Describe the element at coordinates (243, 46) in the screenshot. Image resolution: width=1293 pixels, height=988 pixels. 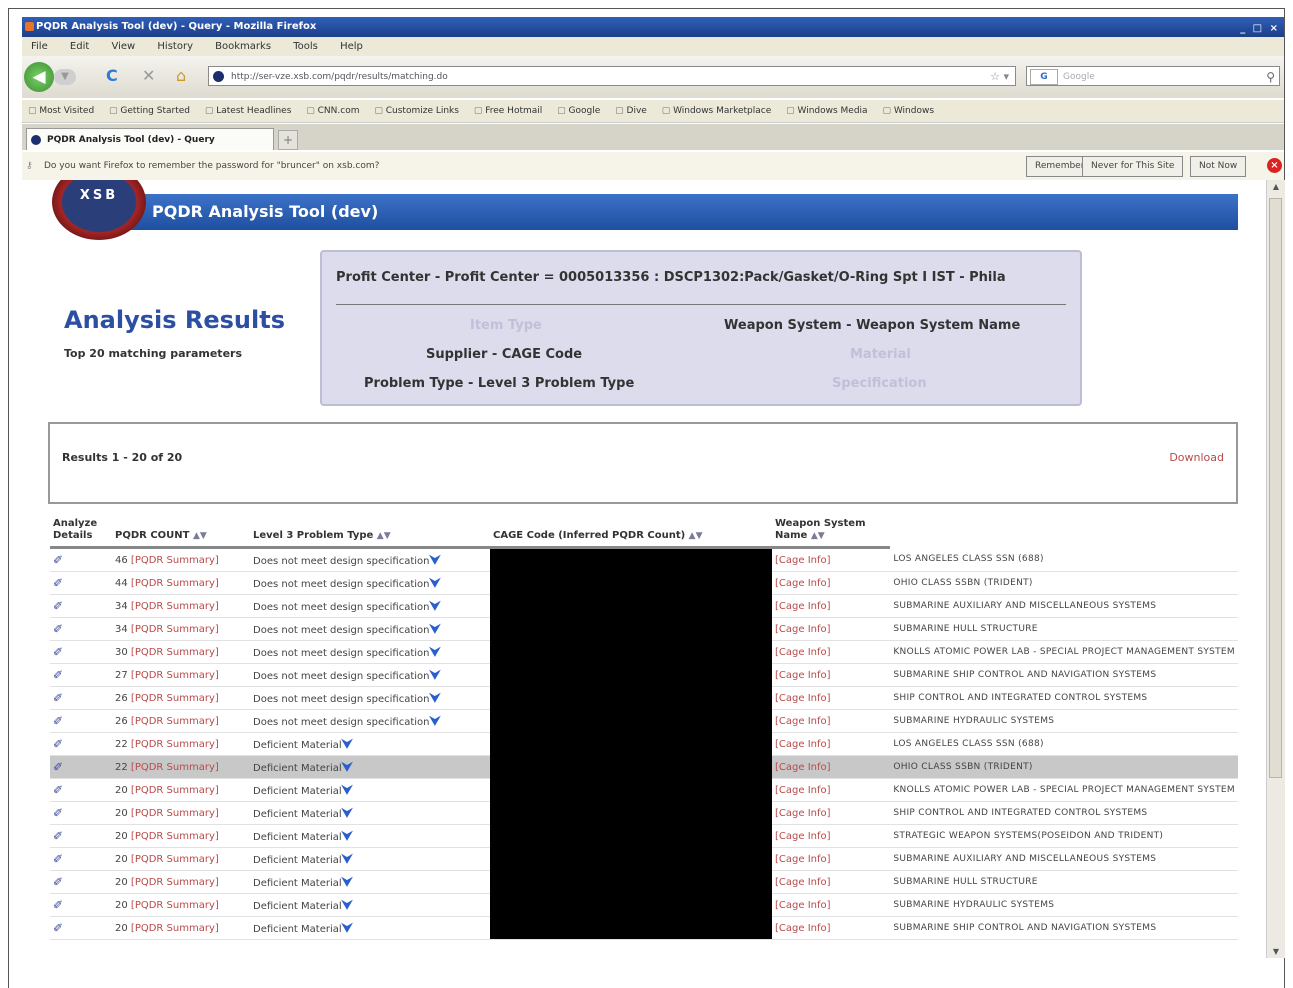
I see `menu-bookmarks: Bookmarks` at that location.